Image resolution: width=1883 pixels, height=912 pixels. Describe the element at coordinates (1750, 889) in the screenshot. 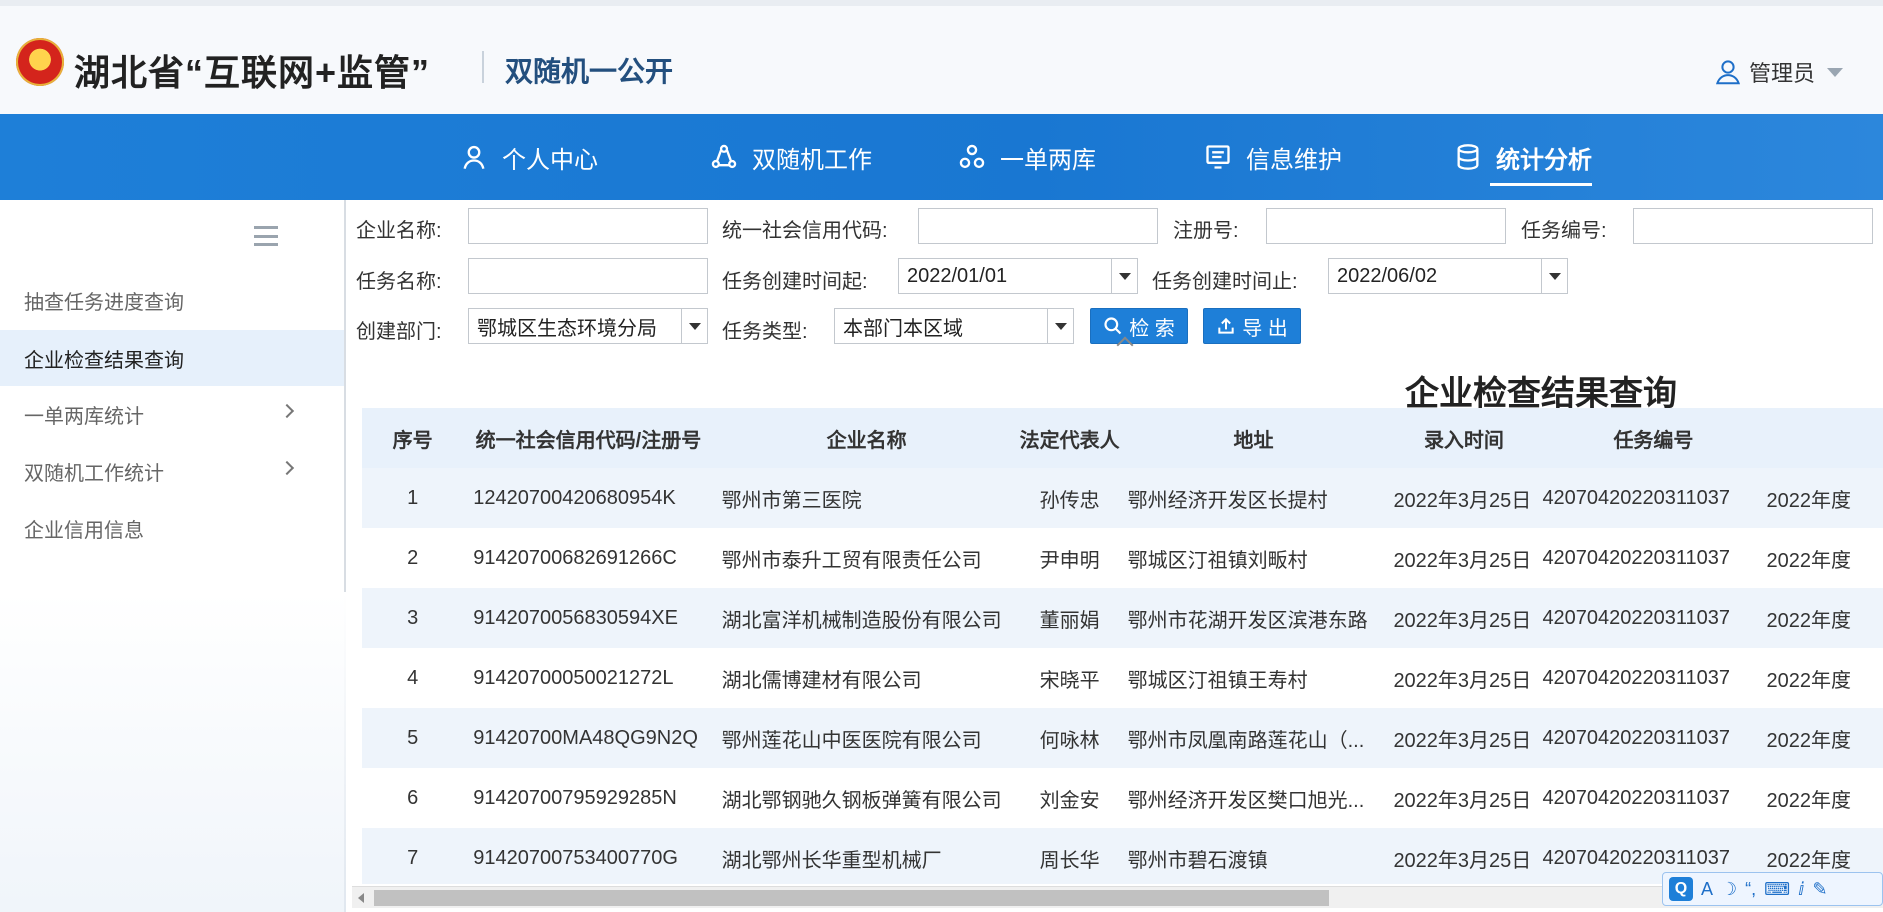

I see `ime-punctuation-toggle: “,` at that location.